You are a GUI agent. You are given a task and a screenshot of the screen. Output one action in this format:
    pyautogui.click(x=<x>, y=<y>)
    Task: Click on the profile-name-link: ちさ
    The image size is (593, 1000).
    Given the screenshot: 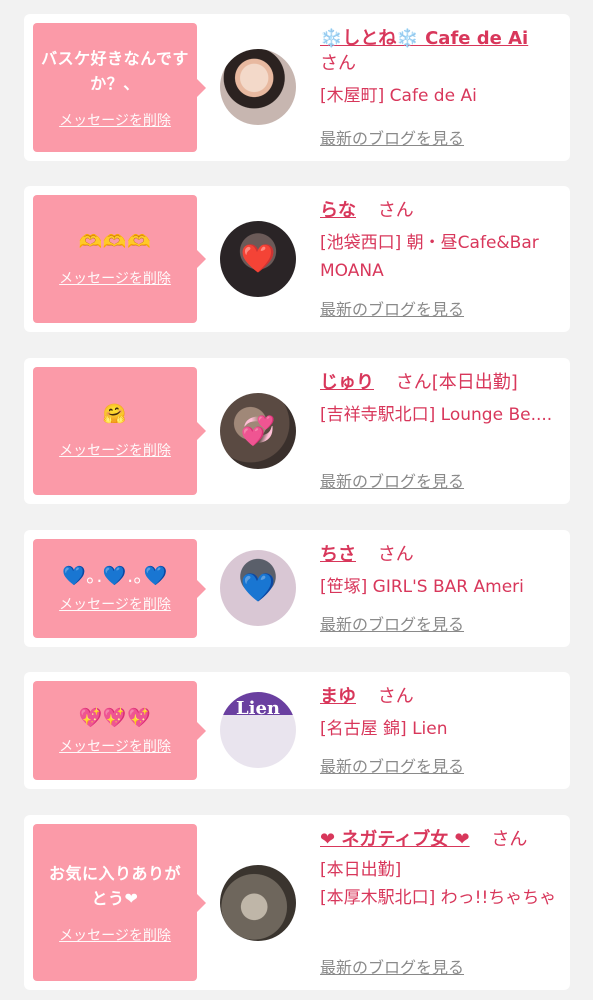 What is the action you would take?
    pyautogui.click(x=338, y=554)
    